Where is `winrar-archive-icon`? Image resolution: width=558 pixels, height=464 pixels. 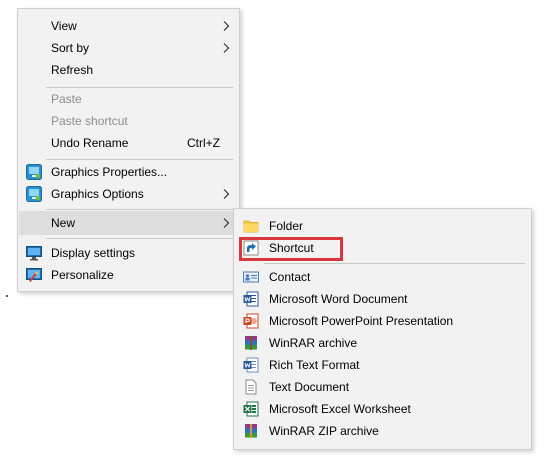
winrar-archive-icon is located at coordinates (251, 343).